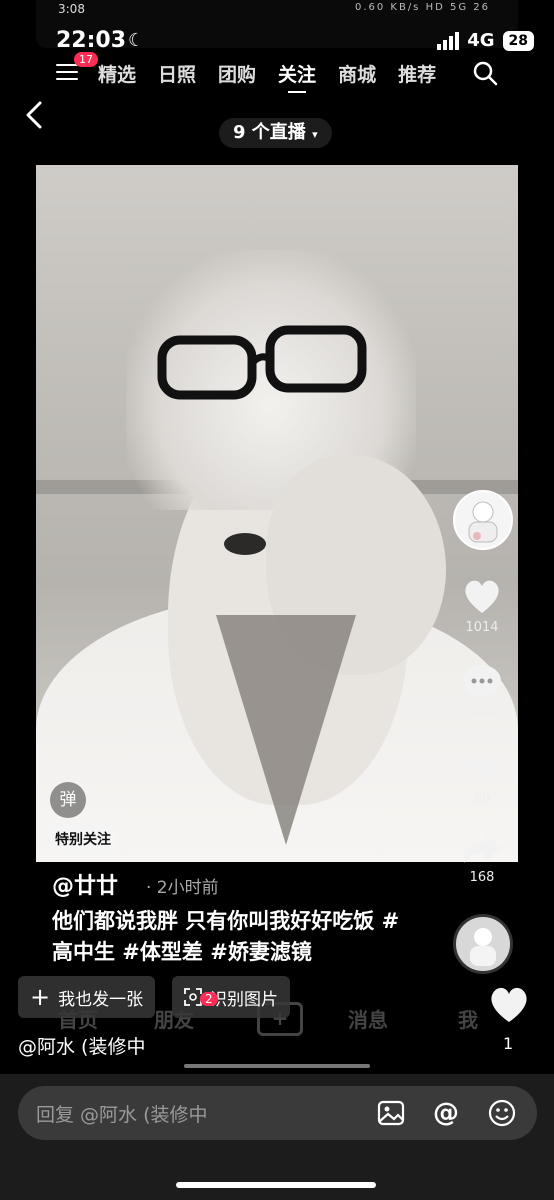 This screenshot has width=554, height=1200. What do you see at coordinates (81, 1045) in the screenshot?
I see `comment-username: @阿水 (装修中` at bounding box center [81, 1045].